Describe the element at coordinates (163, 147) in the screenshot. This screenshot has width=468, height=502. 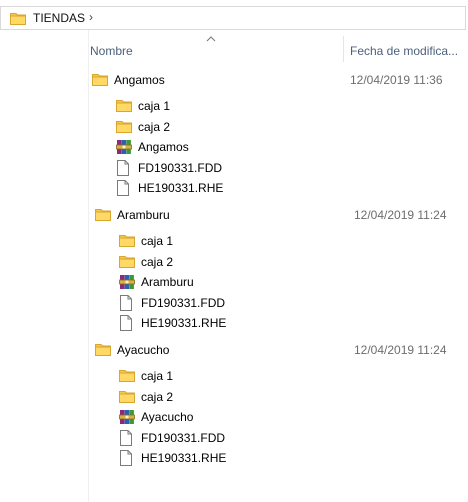
I see `item-name: Angamos` at that location.